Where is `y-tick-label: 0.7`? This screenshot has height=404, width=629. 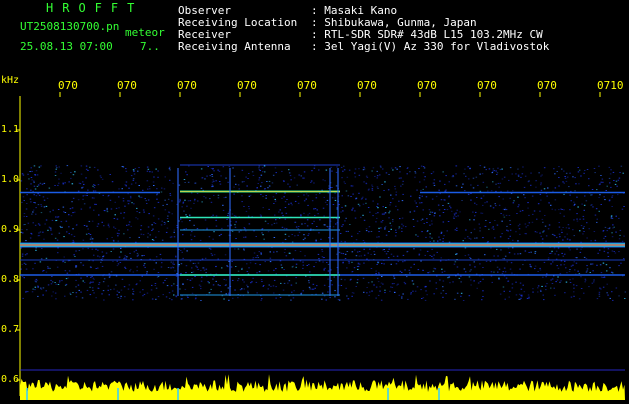
y-tick-label: 0.7 is located at coordinates (10, 329).